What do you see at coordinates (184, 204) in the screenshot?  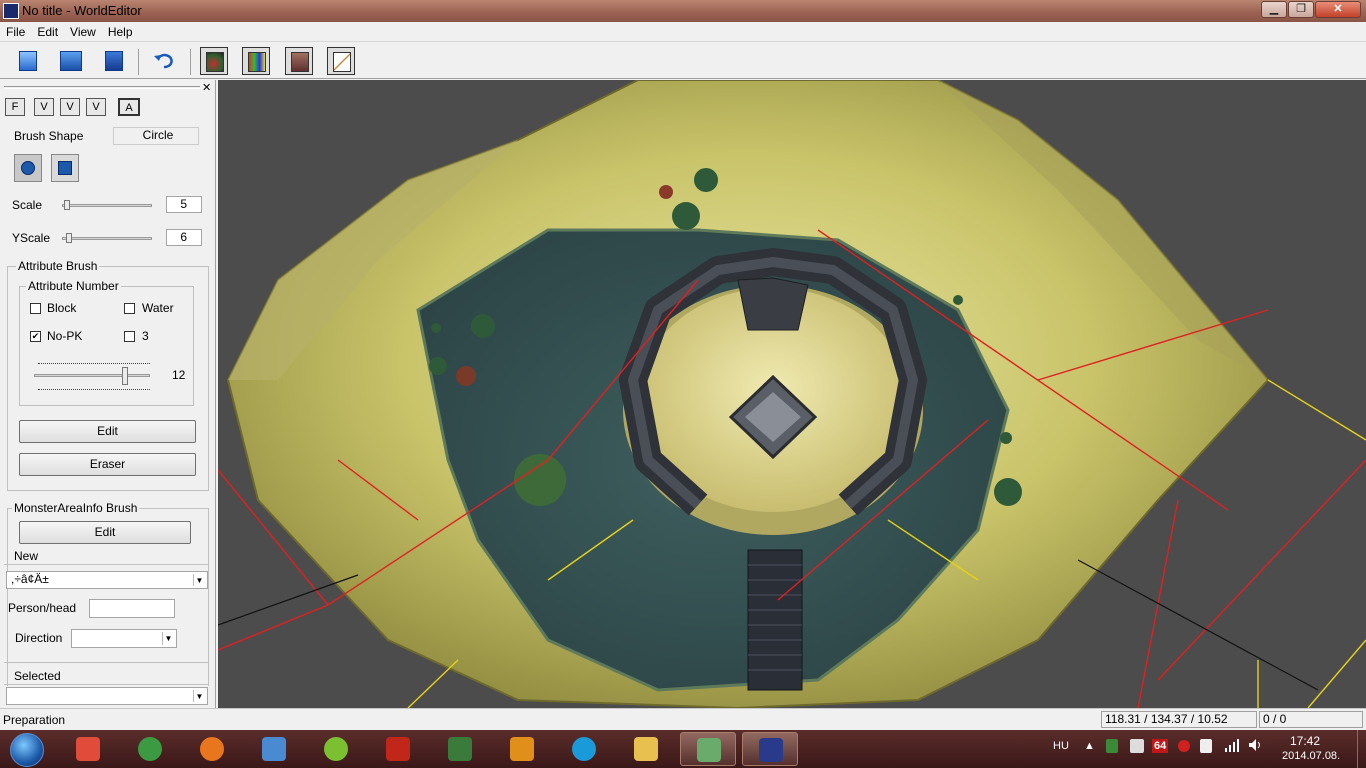 I see `scale-input: 5` at bounding box center [184, 204].